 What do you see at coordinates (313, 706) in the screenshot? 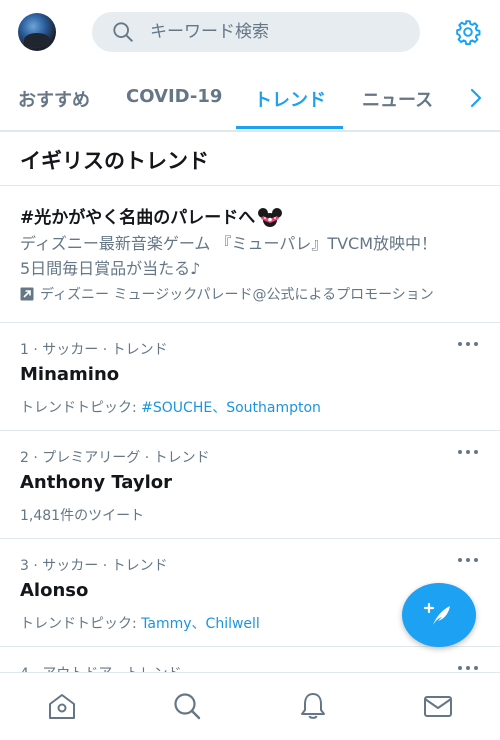
I see `bell-icon` at bounding box center [313, 706].